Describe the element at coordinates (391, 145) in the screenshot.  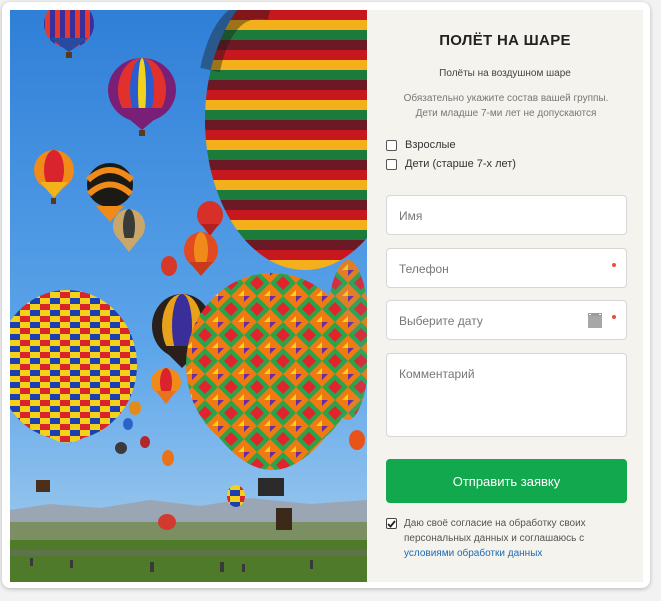
I see `adults-checkbox` at that location.